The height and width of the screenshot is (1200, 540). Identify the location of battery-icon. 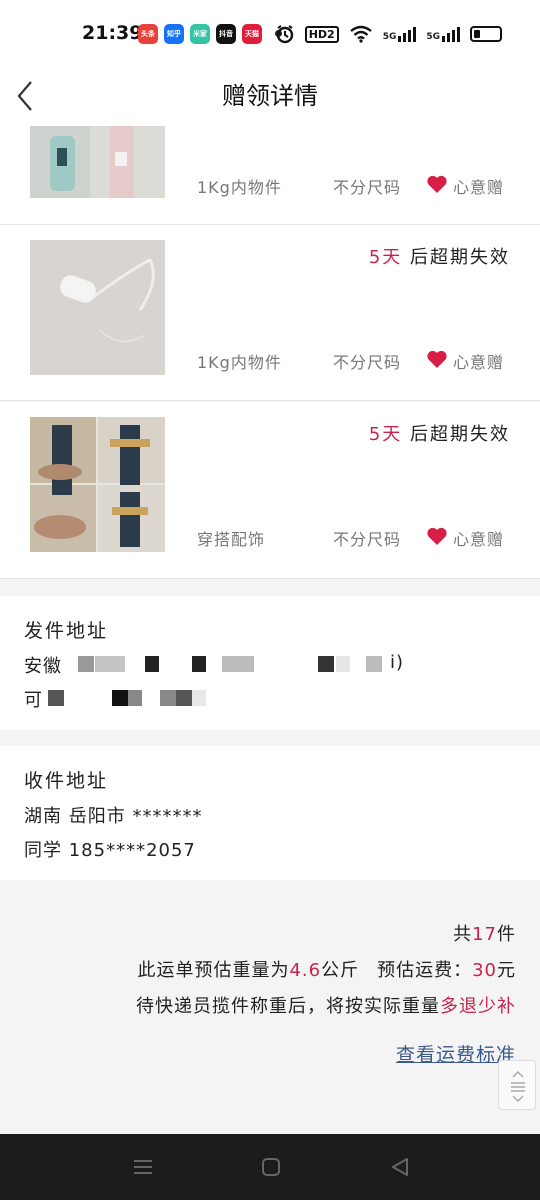
(486, 34).